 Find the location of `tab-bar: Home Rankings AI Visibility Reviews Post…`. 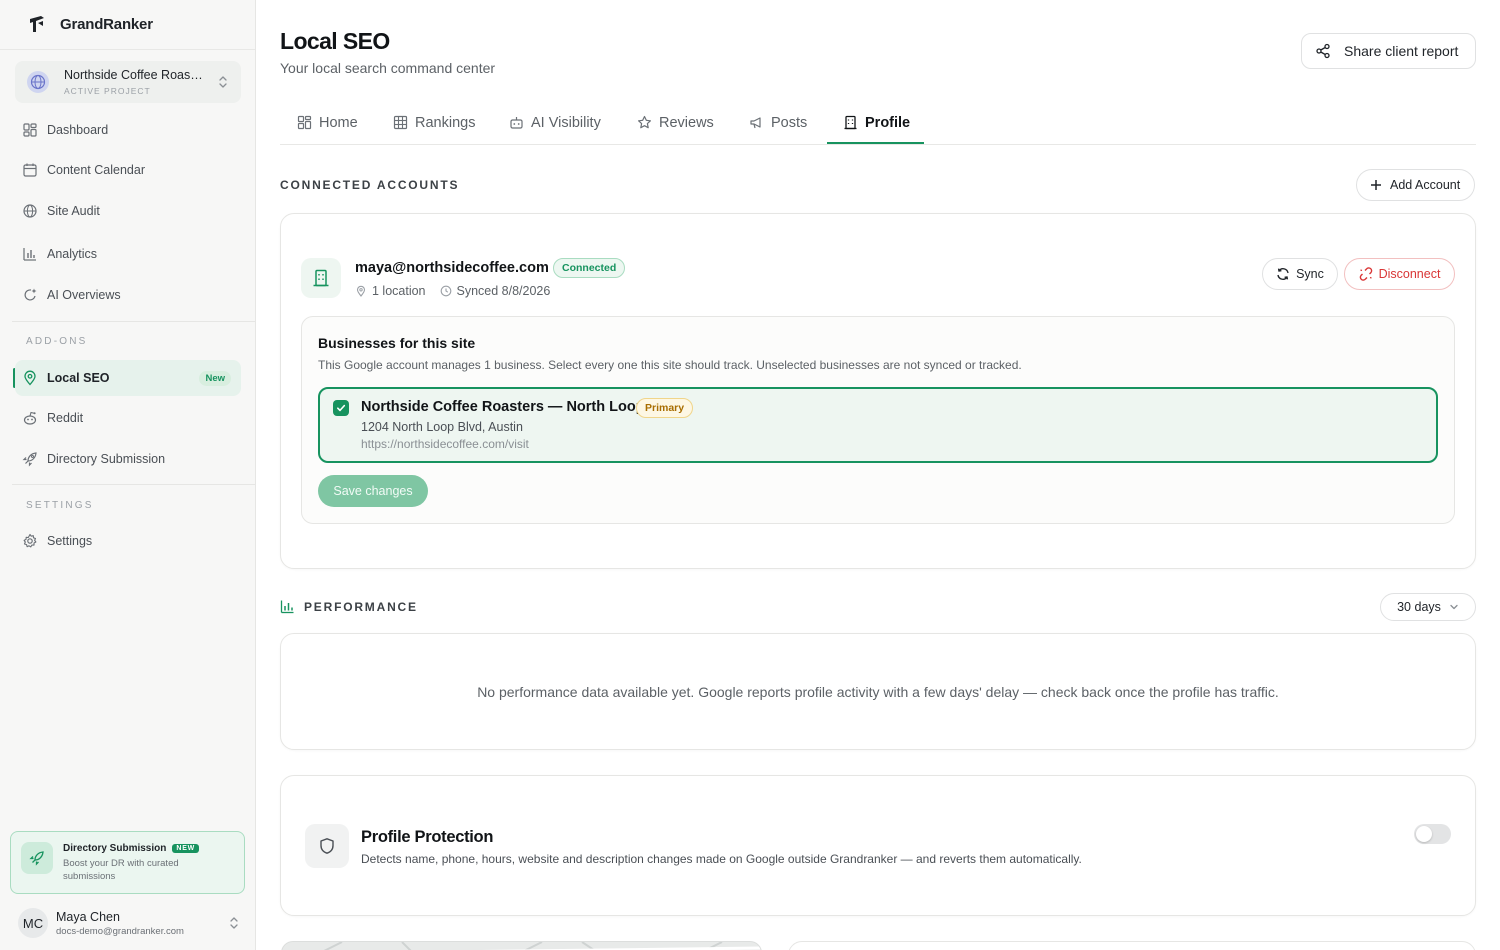

tab-bar: Home Rankings AI Visibility Reviews Post… is located at coordinates (878, 122).